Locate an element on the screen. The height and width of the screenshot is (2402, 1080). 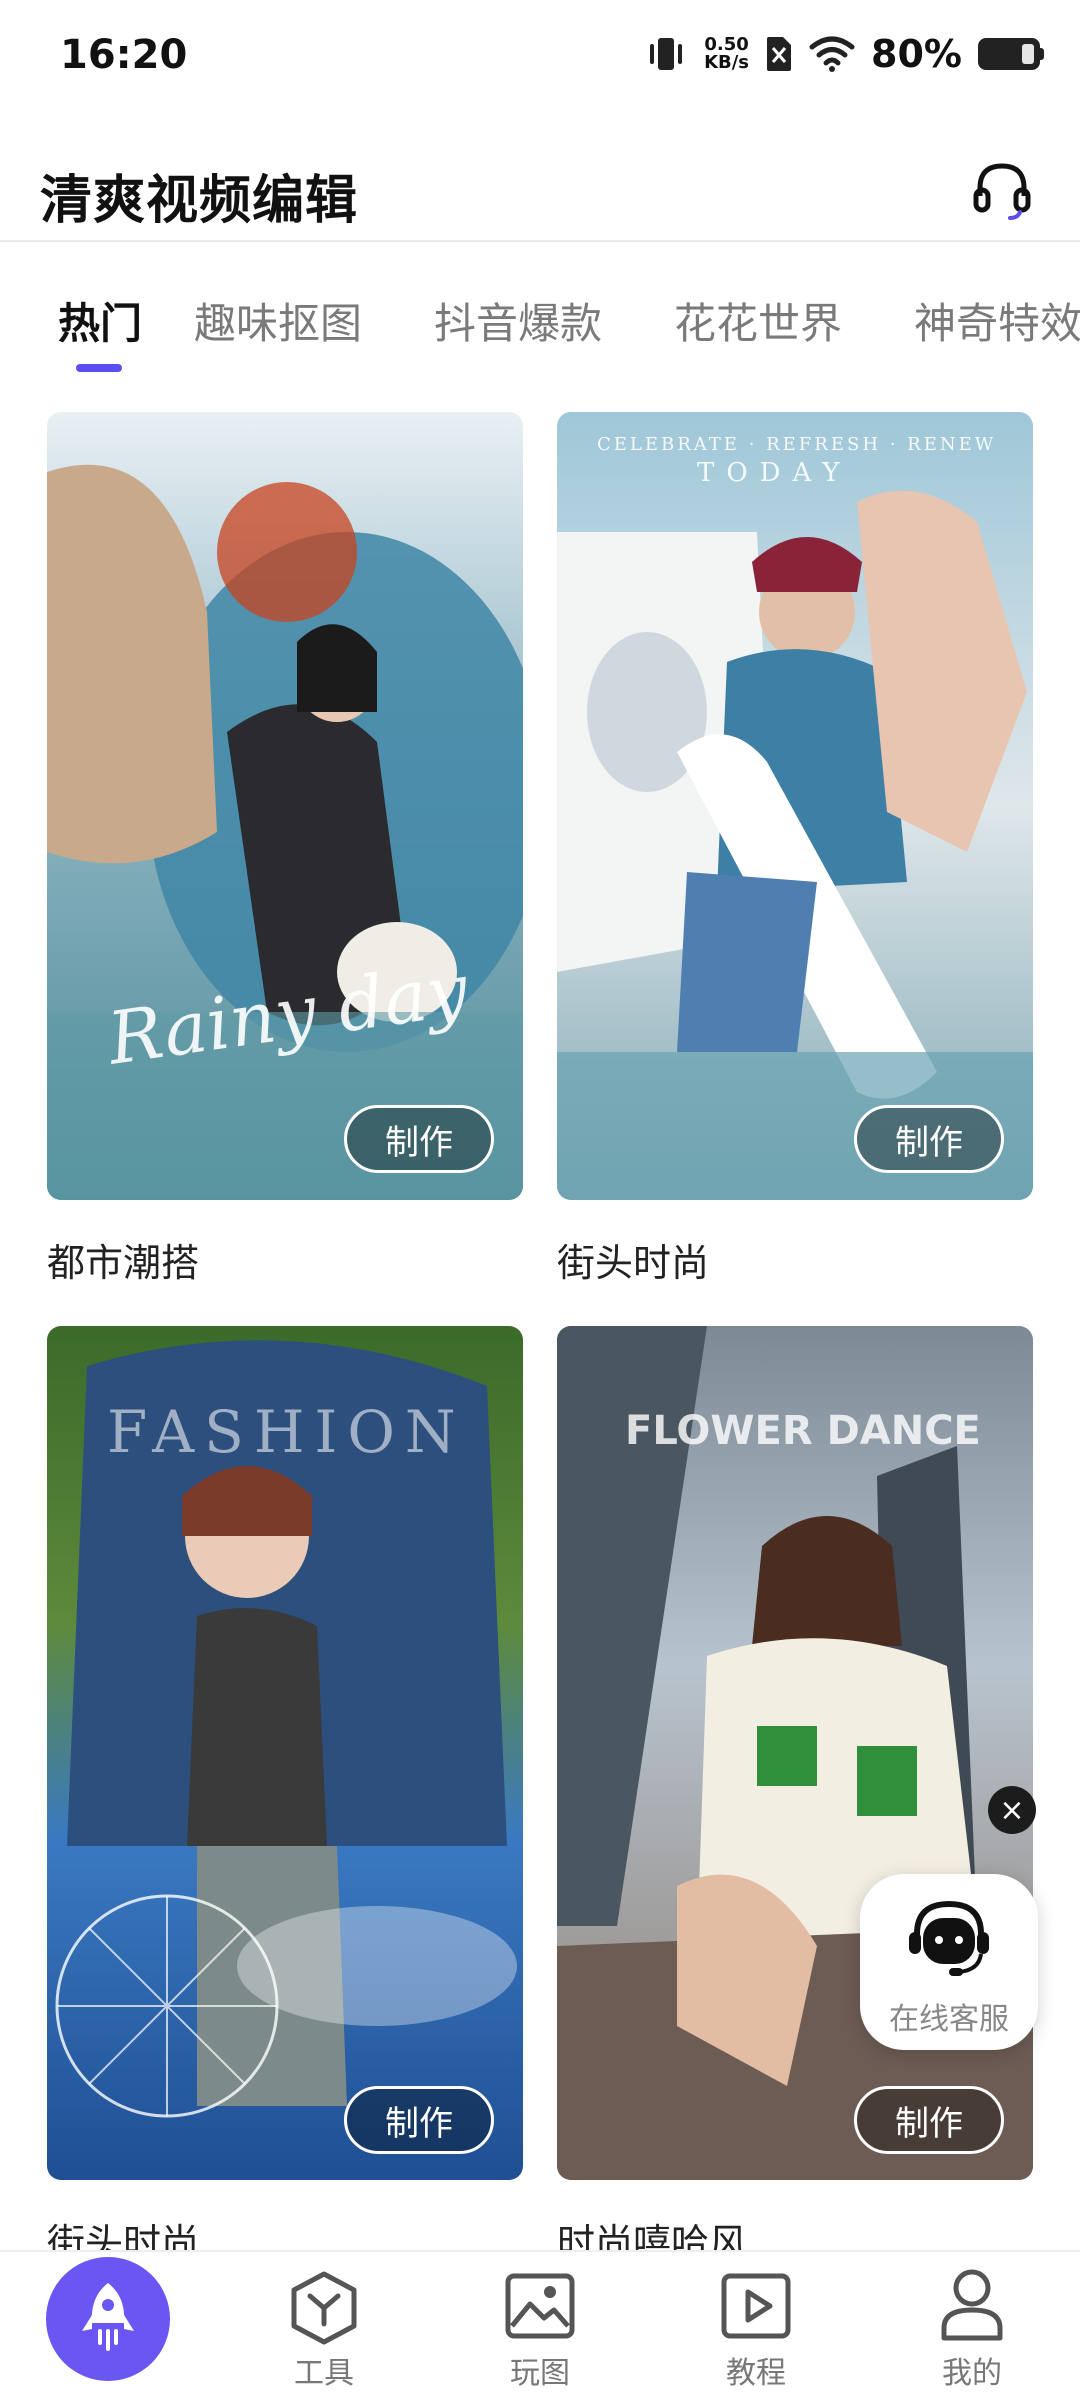
sim-blocked-icon is located at coordinates (779, 54).